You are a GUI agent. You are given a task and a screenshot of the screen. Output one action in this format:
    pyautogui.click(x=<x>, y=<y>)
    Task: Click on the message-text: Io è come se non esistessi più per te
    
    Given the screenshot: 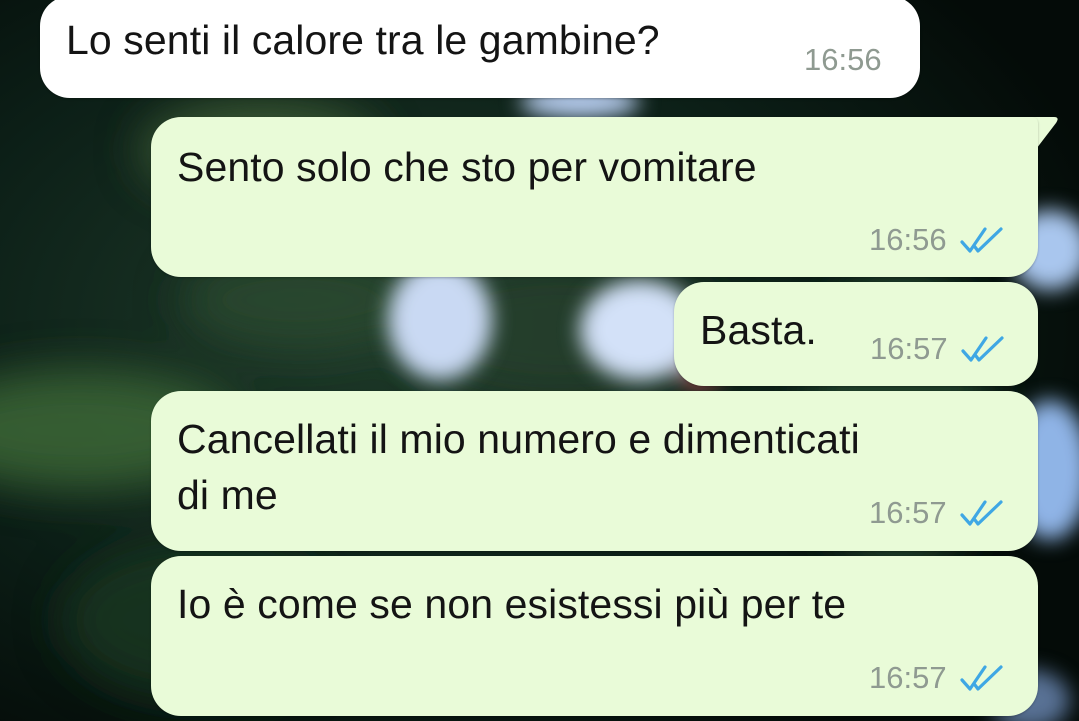 What is the action you would take?
    pyautogui.click(x=512, y=604)
    